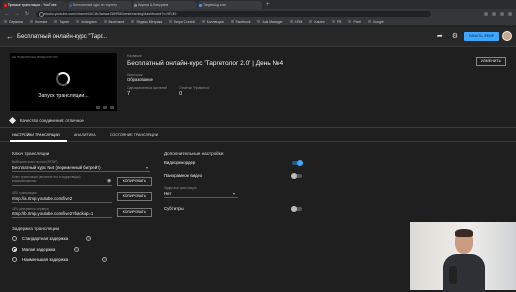  Describe the element at coordinates (182, 22) in the screenshot. I see `bookmark-item: Бюро Статей` at that location.